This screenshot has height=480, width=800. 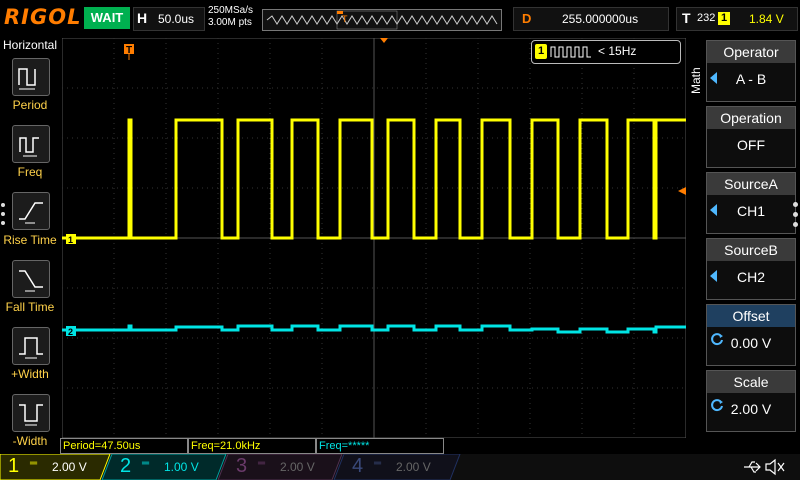 What do you see at coordinates (231, 10) in the screenshot?
I see `sample-rate: 250MSa/s` at bounding box center [231, 10].